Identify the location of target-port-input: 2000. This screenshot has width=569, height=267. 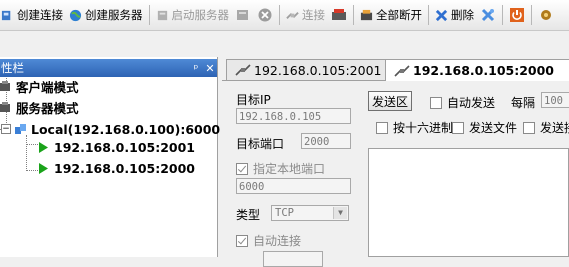
(326, 141).